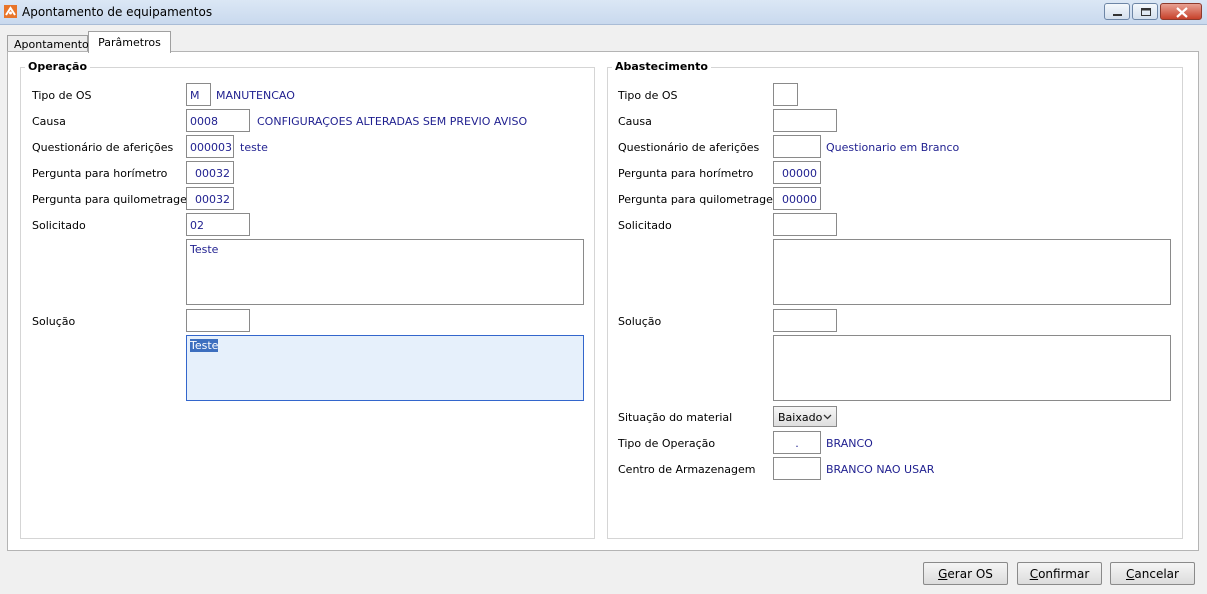 The image size is (1207, 594). Describe the element at coordinates (689, 147) in the screenshot. I see `ab-questionario-label: Questionário de aferições` at that location.